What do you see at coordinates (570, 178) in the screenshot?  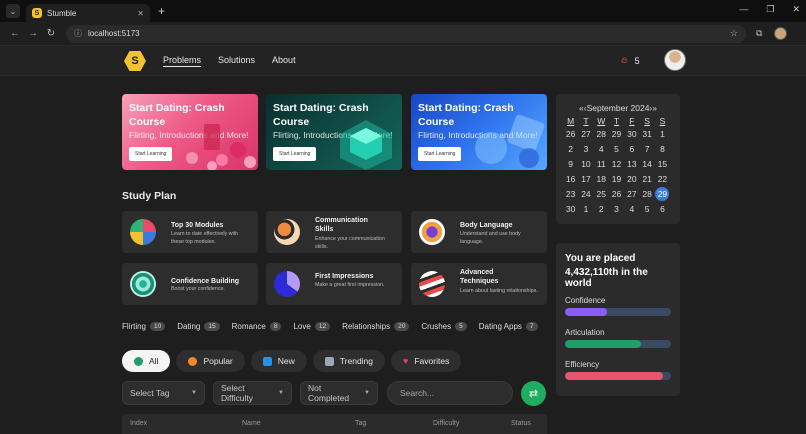 I see `calendar-day: 16` at bounding box center [570, 178].